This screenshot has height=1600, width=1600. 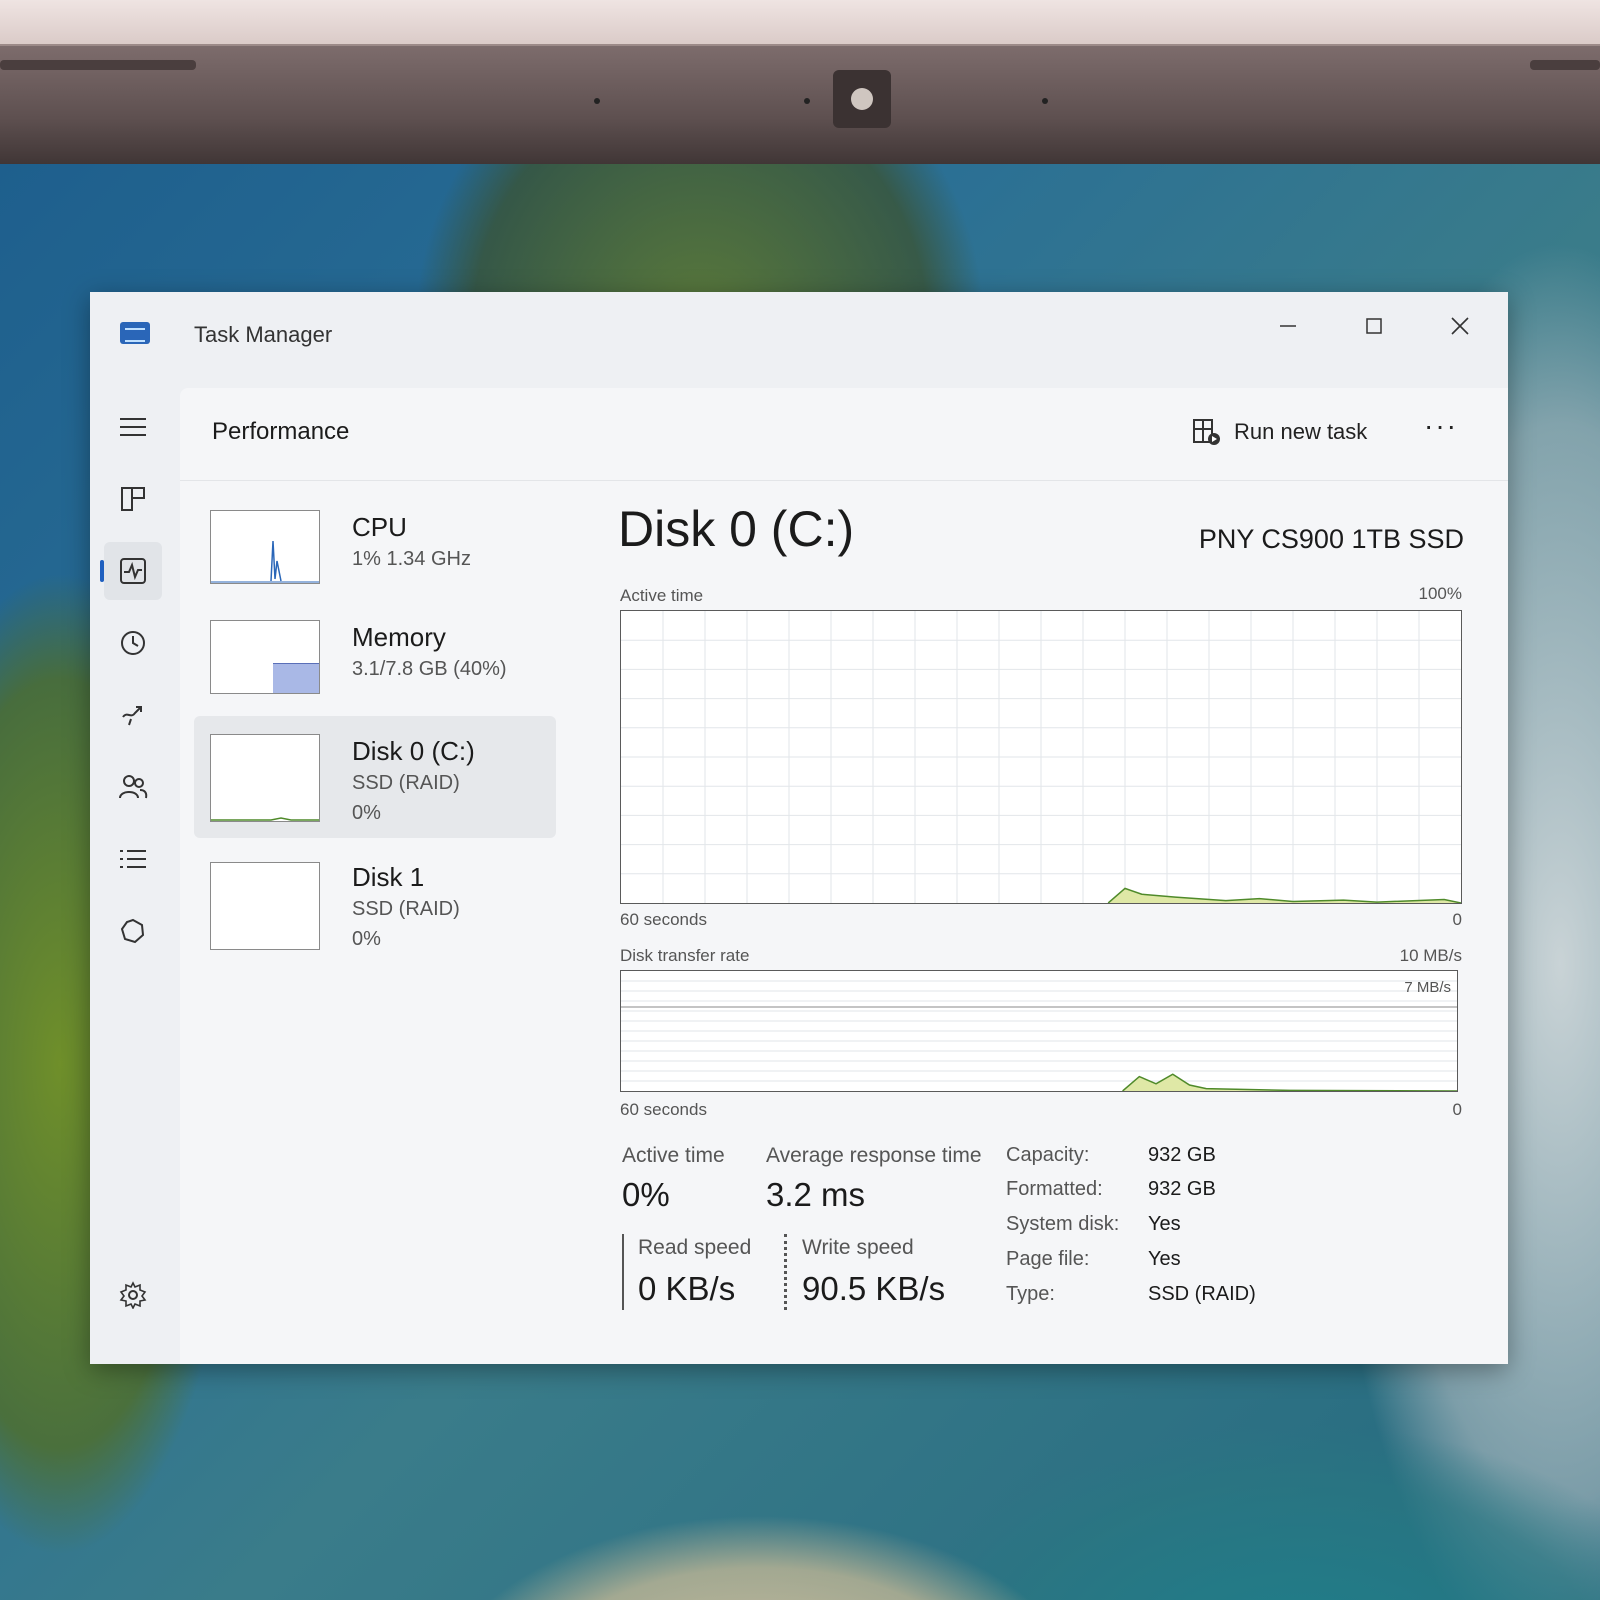 What do you see at coordinates (1440, 593) in the screenshot?
I see `active-time-graph-max: 100%` at bounding box center [1440, 593].